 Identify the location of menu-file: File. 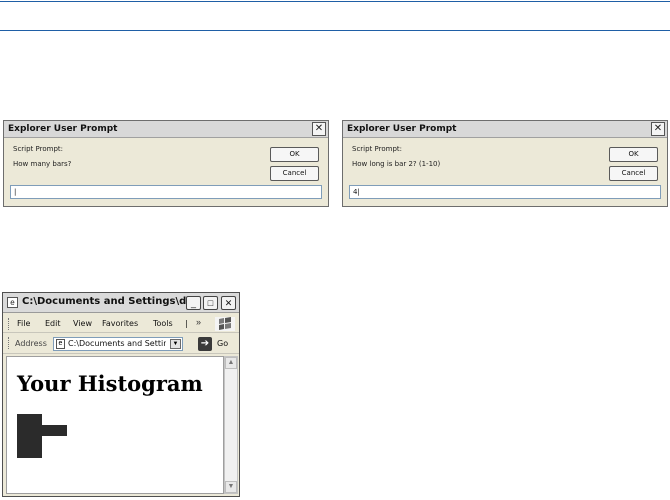
(23, 323).